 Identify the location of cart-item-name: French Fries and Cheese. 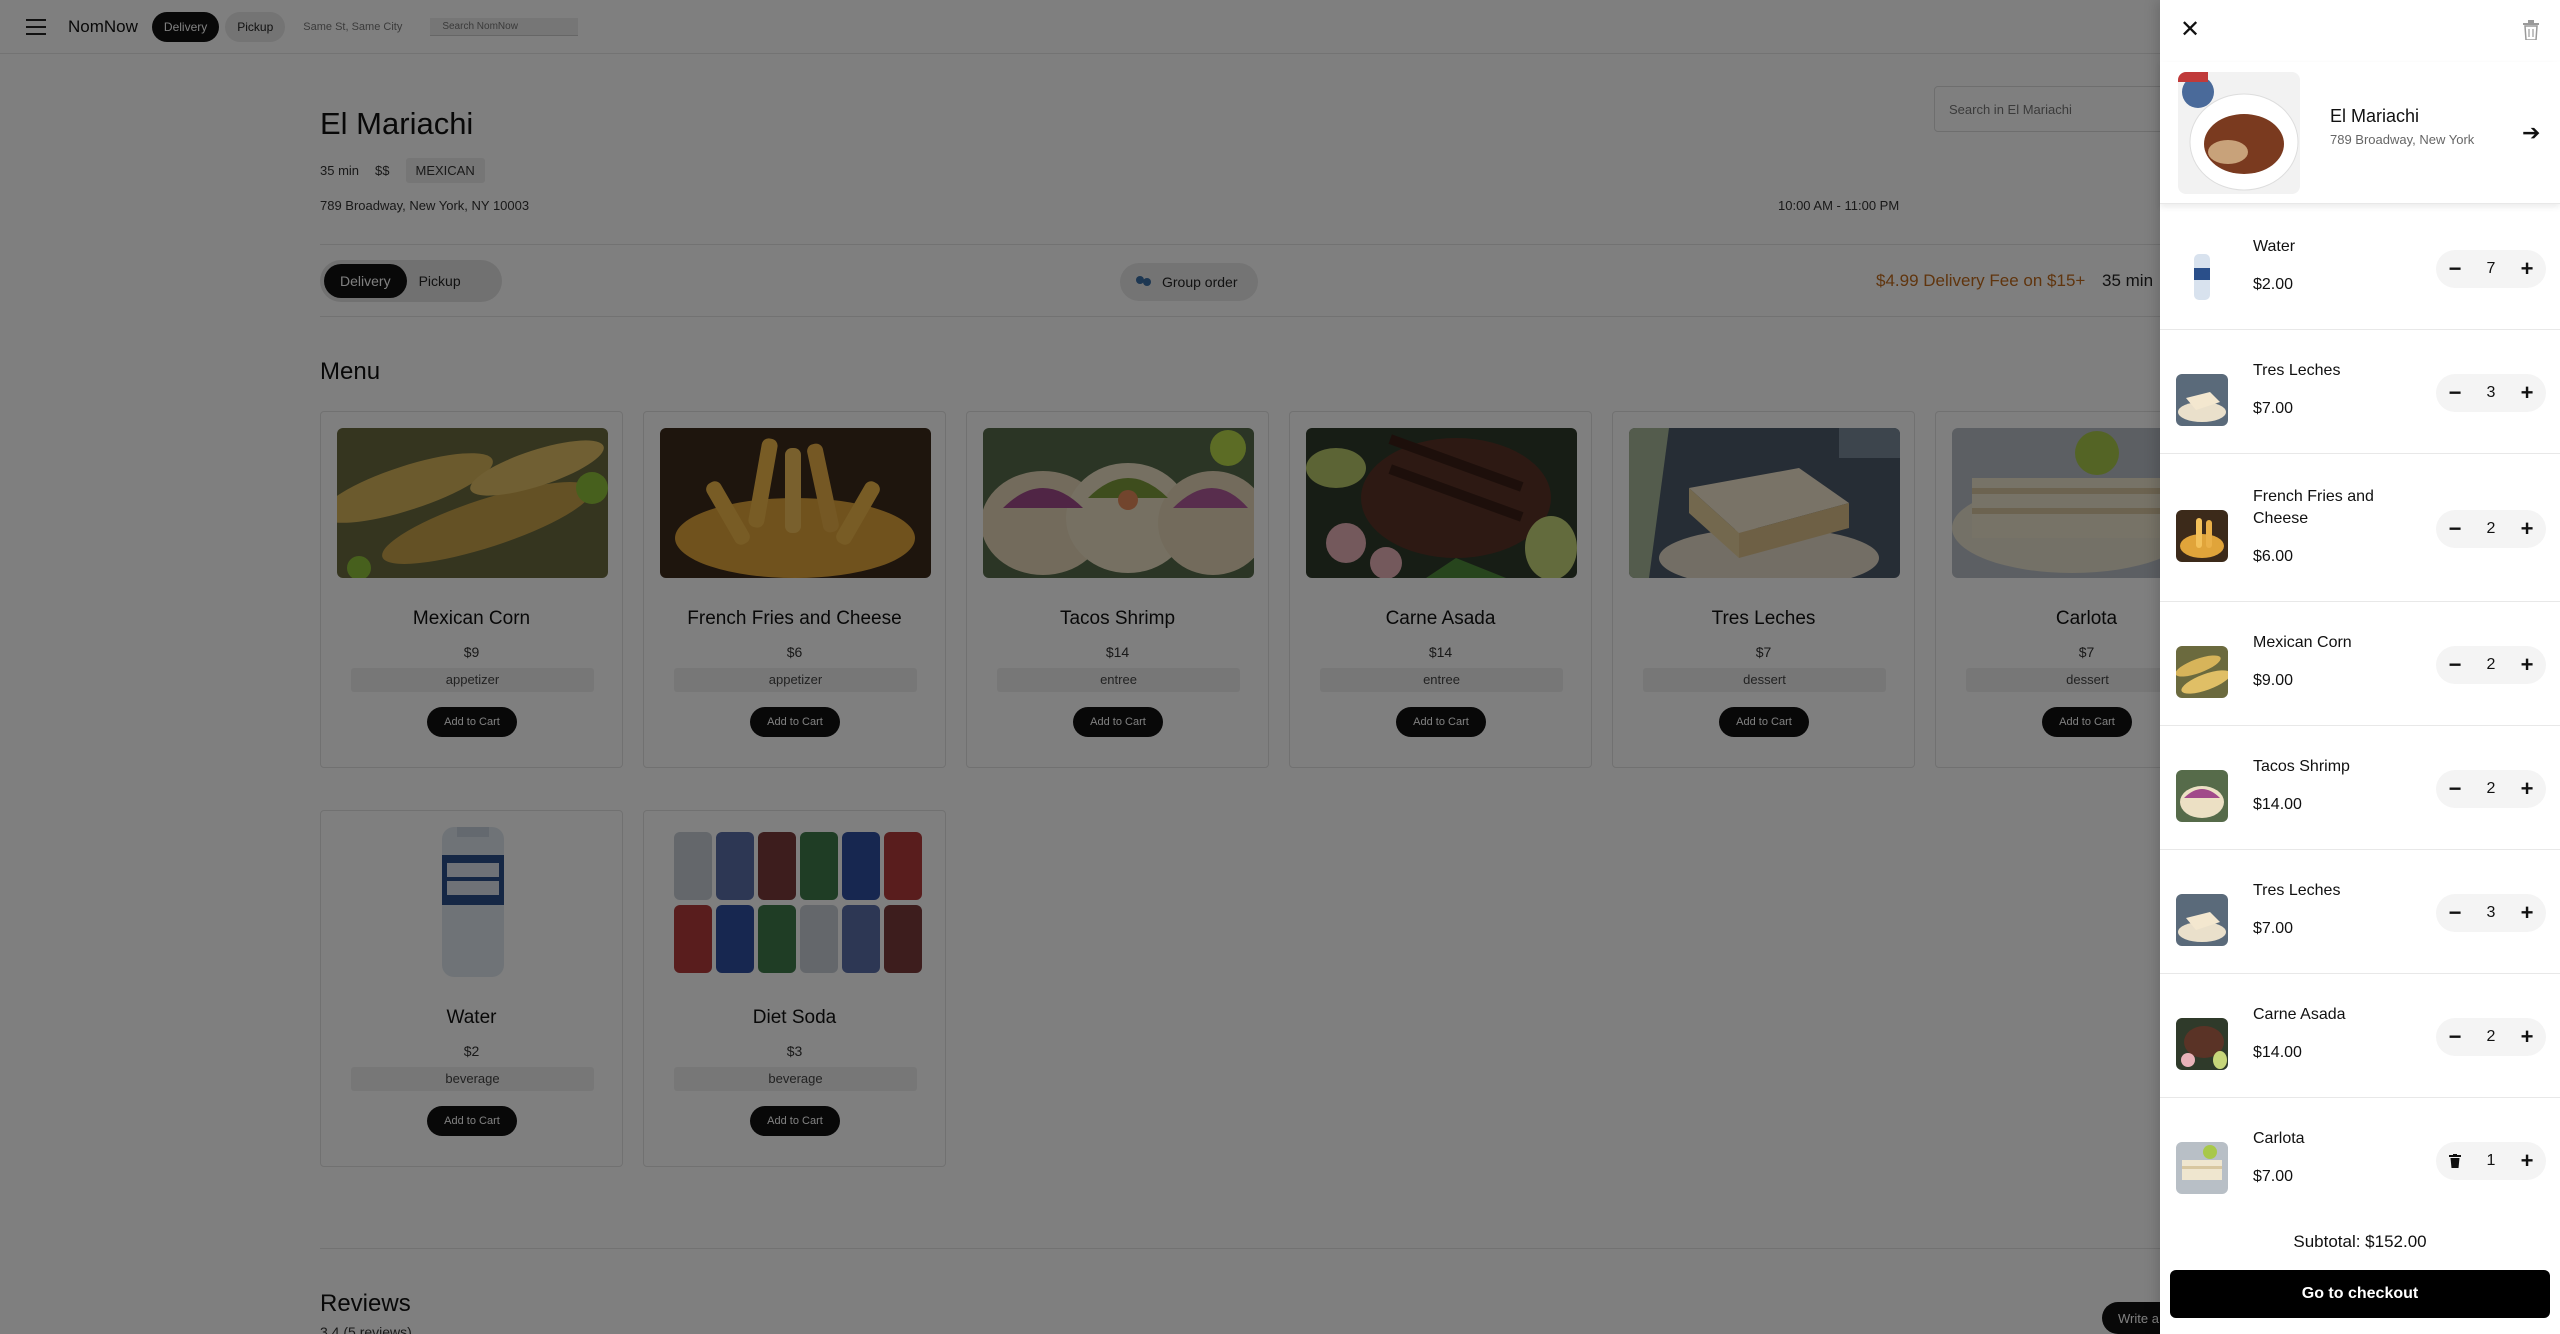
(2313, 507).